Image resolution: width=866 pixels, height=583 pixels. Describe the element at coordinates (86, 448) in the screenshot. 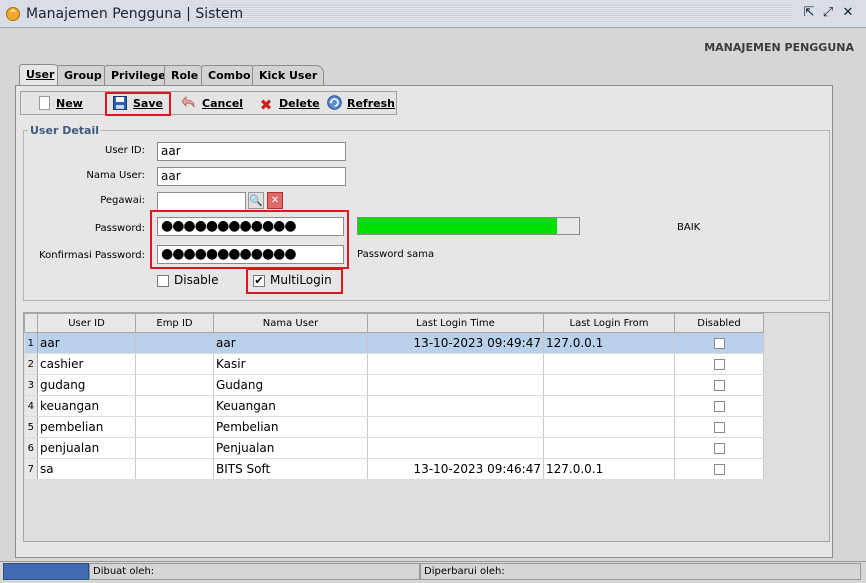

I see `cell-user-id: penjualan` at that location.